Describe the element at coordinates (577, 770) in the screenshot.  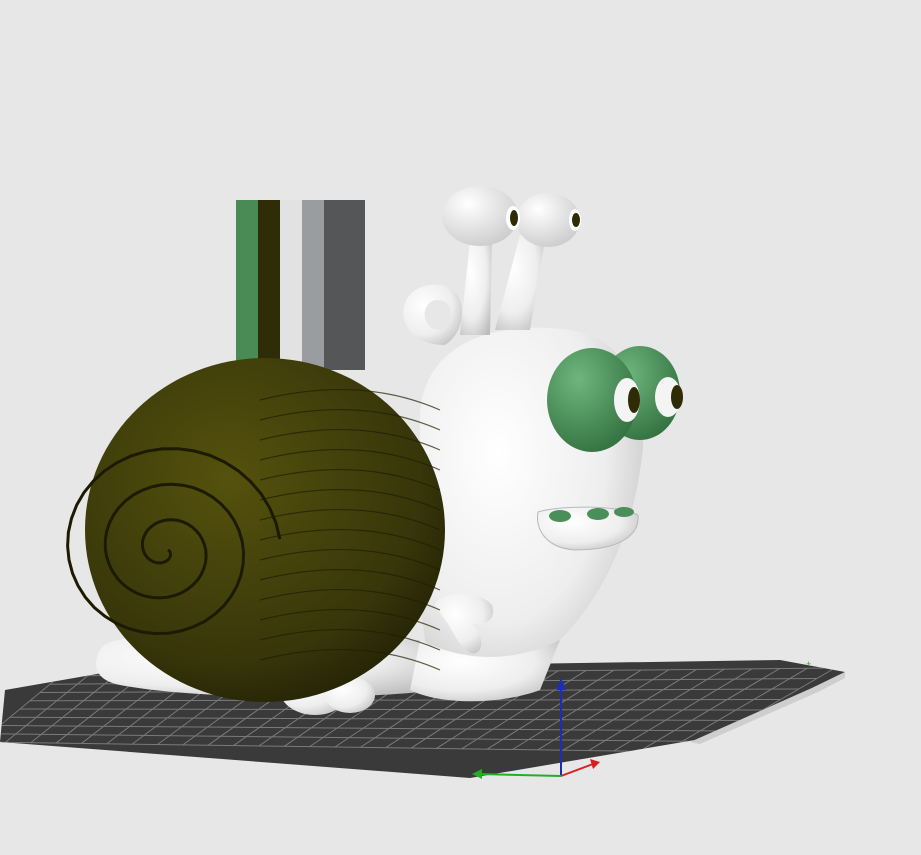
I see `x-axis` at that location.